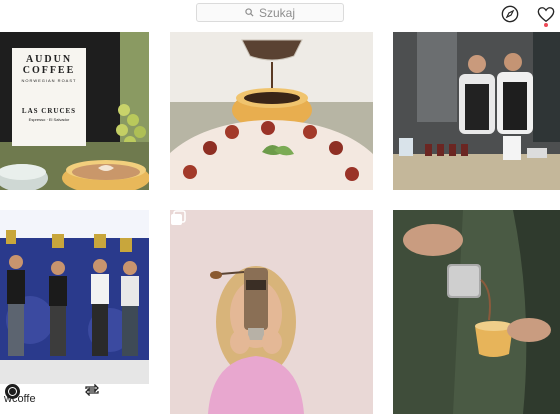  Describe the element at coordinates (277, 12) in the screenshot. I see `search-placeholder: Szukaj` at that location.